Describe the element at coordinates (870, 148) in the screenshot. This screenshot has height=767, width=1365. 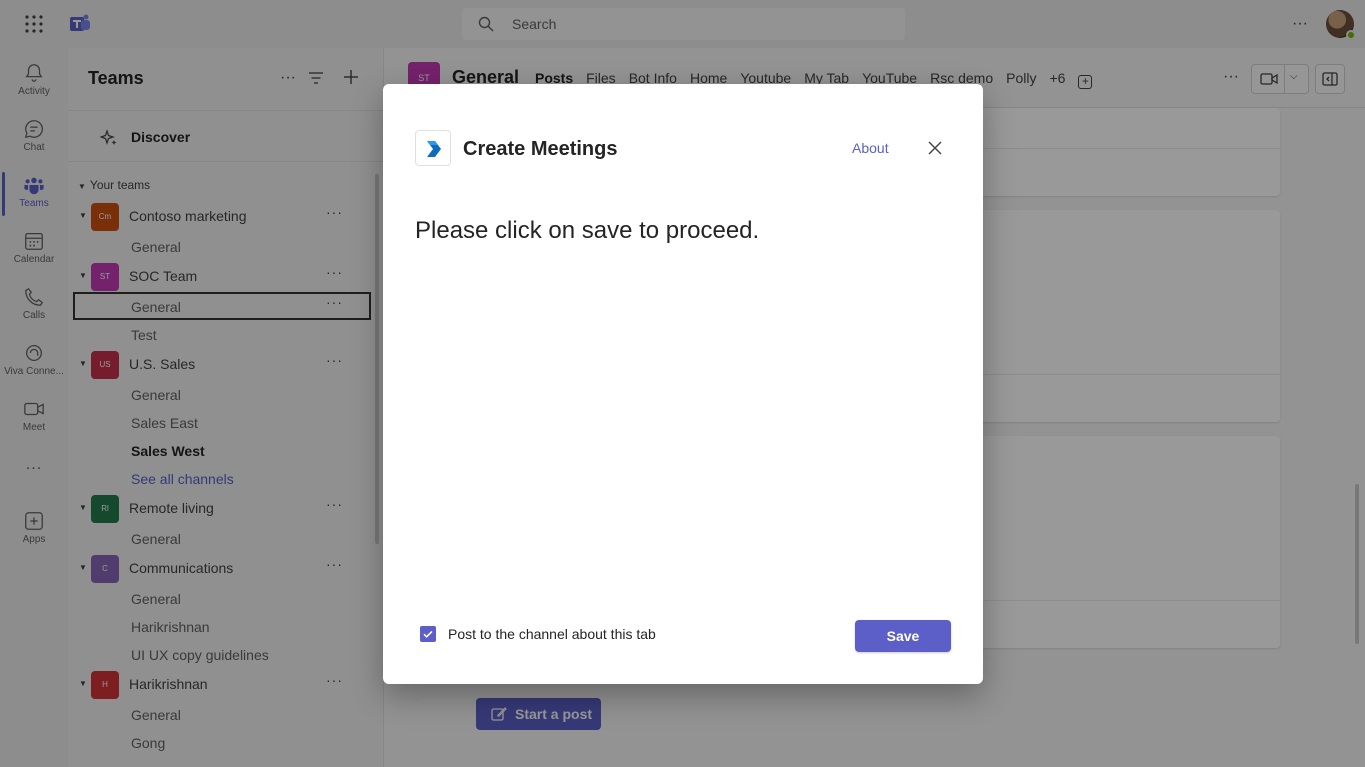
I see `about-link: About` at that location.